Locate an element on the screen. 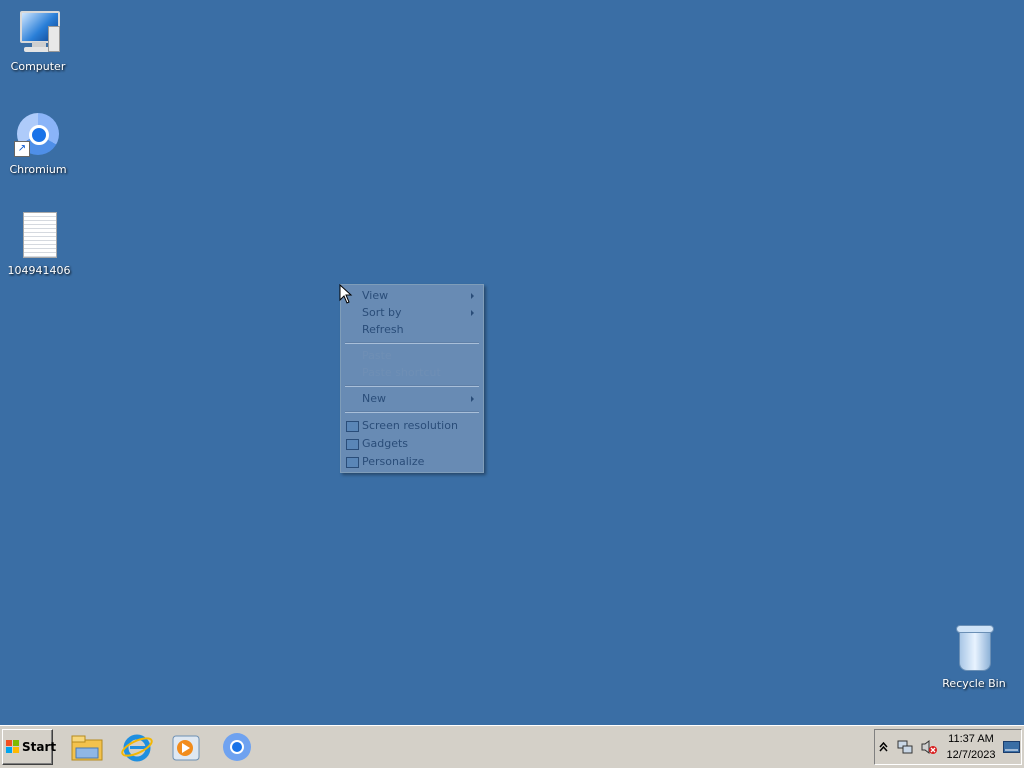 This screenshot has height=768, width=1024. menu-item-refresh: Refresh is located at coordinates (412, 329).